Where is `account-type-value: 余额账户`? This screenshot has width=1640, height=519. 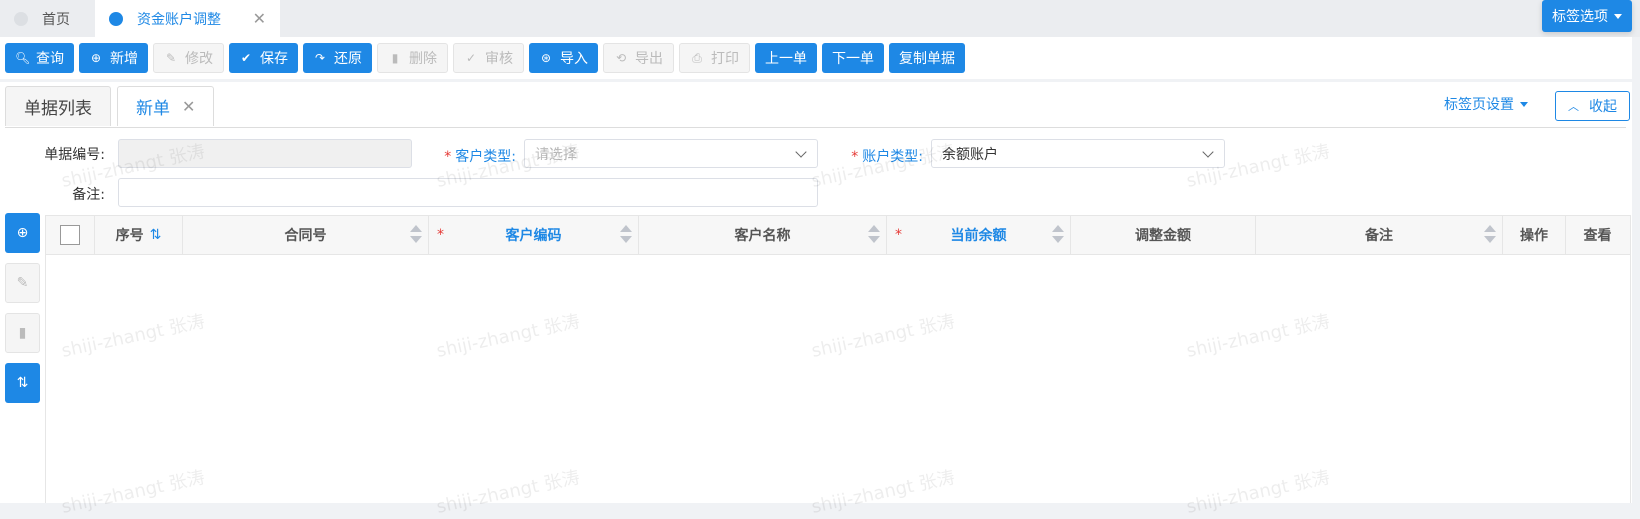 account-type-value: 余额账户 is located at coordinates (970, 154).